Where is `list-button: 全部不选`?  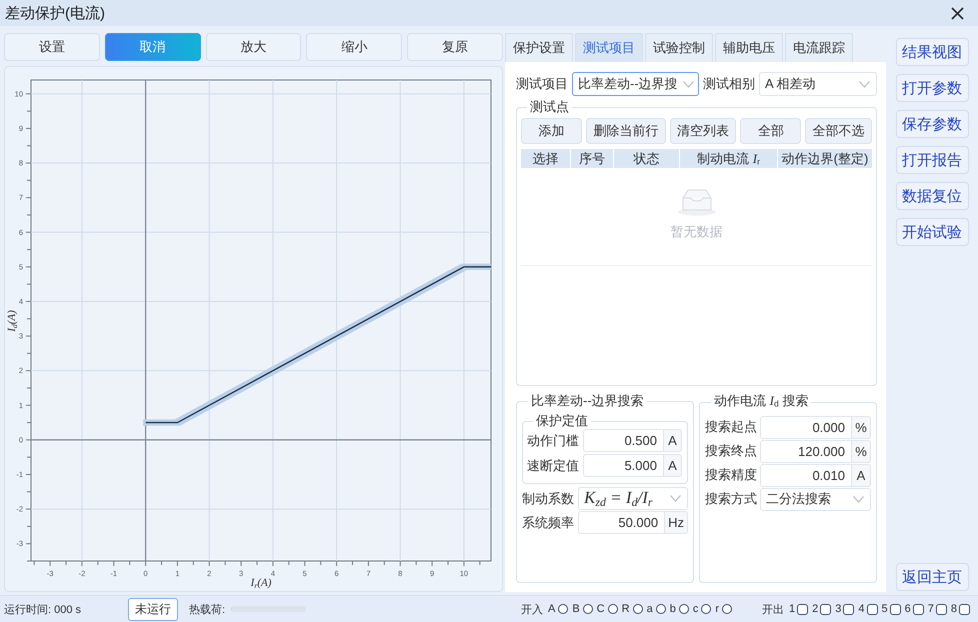
list-button: 全部不选 is located at coordinates (838, 131).